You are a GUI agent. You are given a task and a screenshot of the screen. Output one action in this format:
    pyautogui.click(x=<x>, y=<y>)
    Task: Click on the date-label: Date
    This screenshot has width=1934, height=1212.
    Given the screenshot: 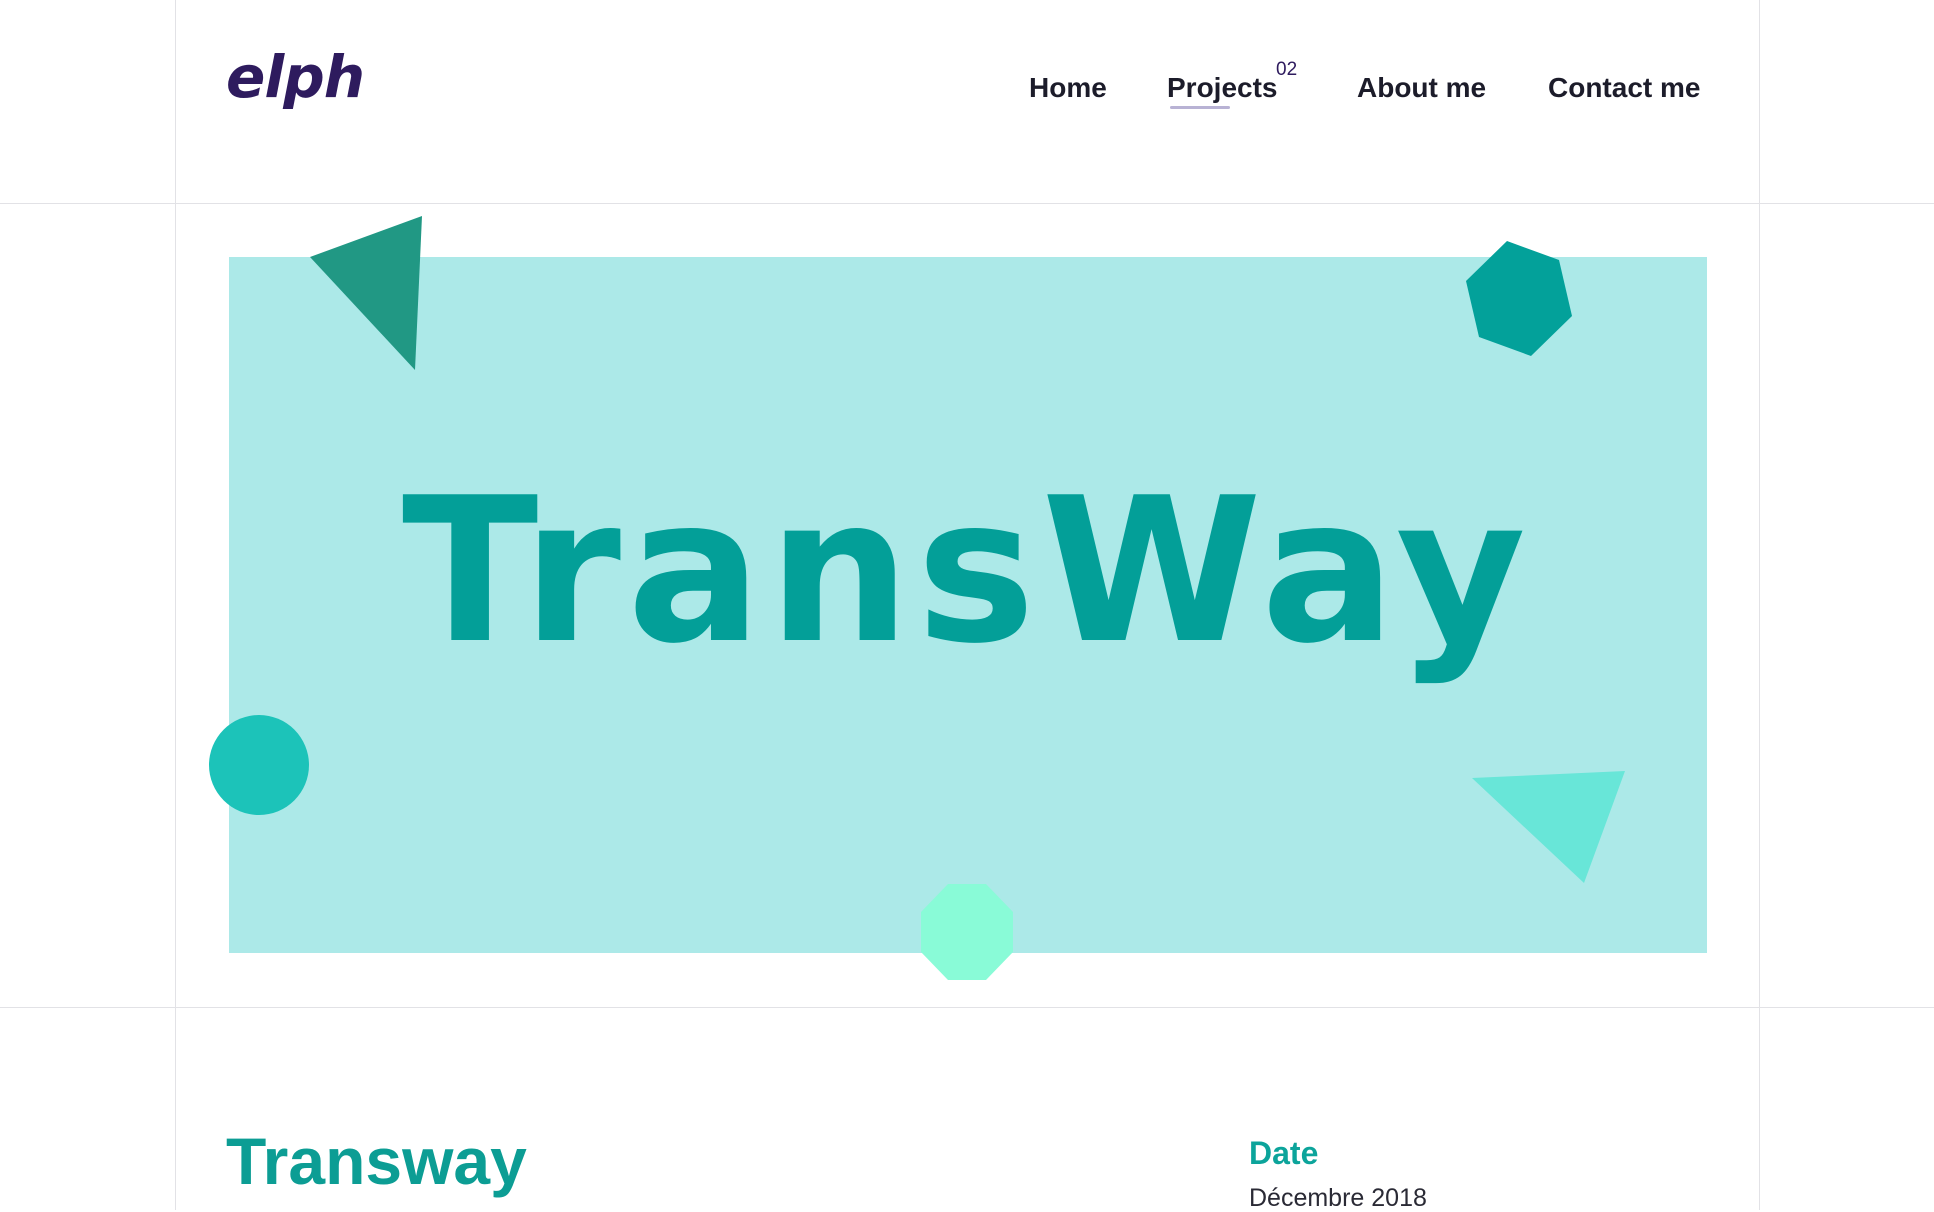 What is the action you would take?
    pyautogui.click(x=1284, y=1153)
    